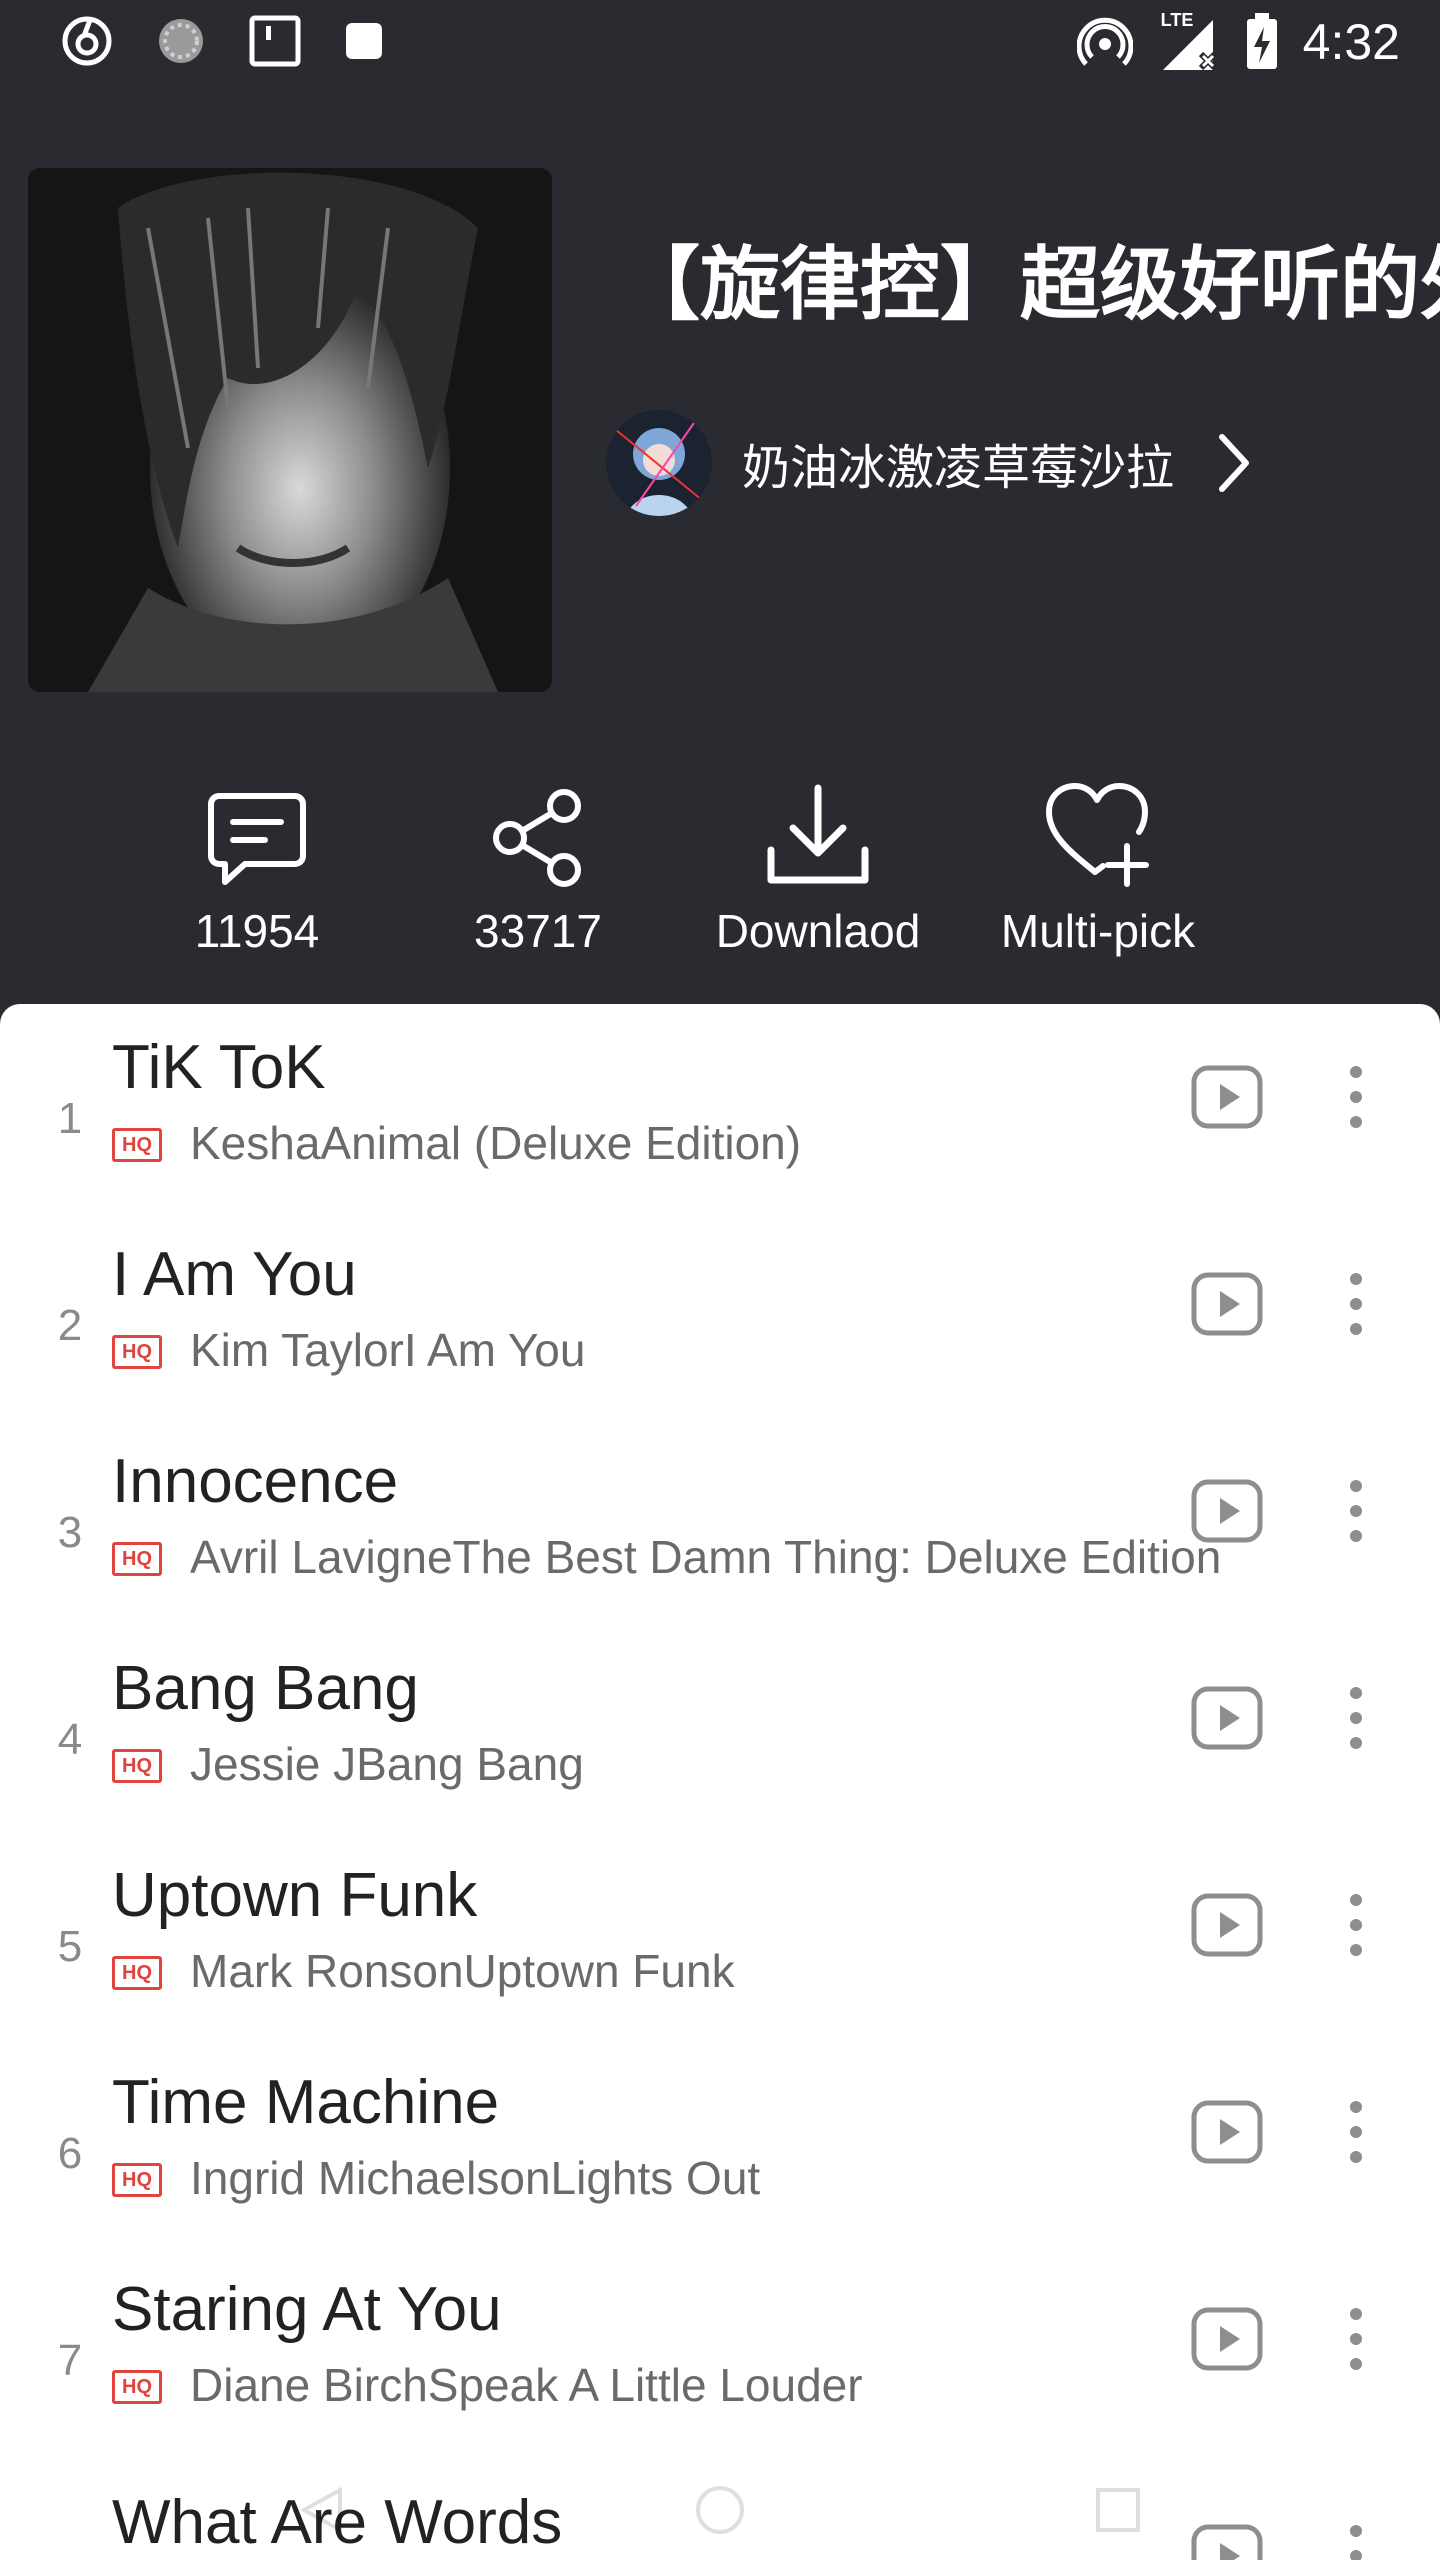  I want to click on song-row: 5 Uptown Funk HQ Mark RonsonUptown Funk, so click(720, 1935).